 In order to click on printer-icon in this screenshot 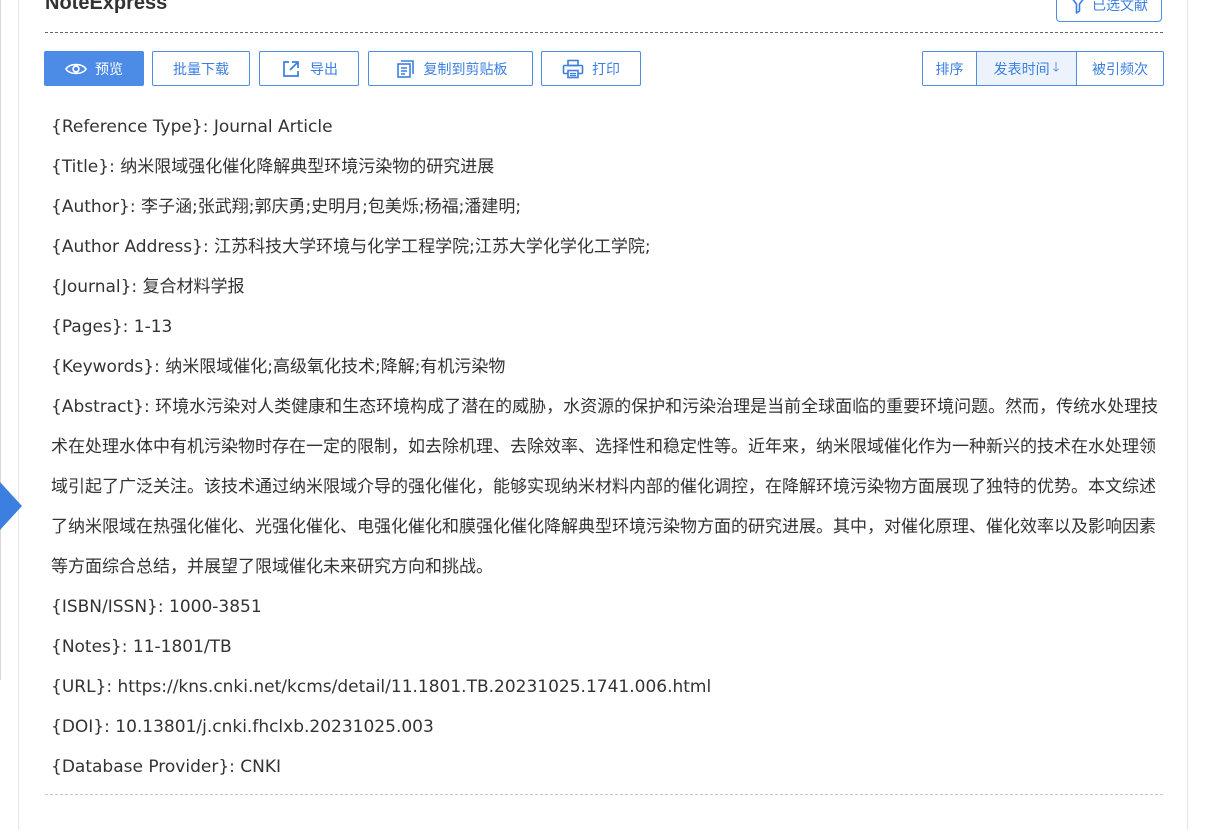, I will do `click(573, 68)`.